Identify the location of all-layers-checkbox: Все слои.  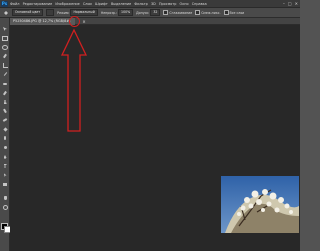
(234, 12).